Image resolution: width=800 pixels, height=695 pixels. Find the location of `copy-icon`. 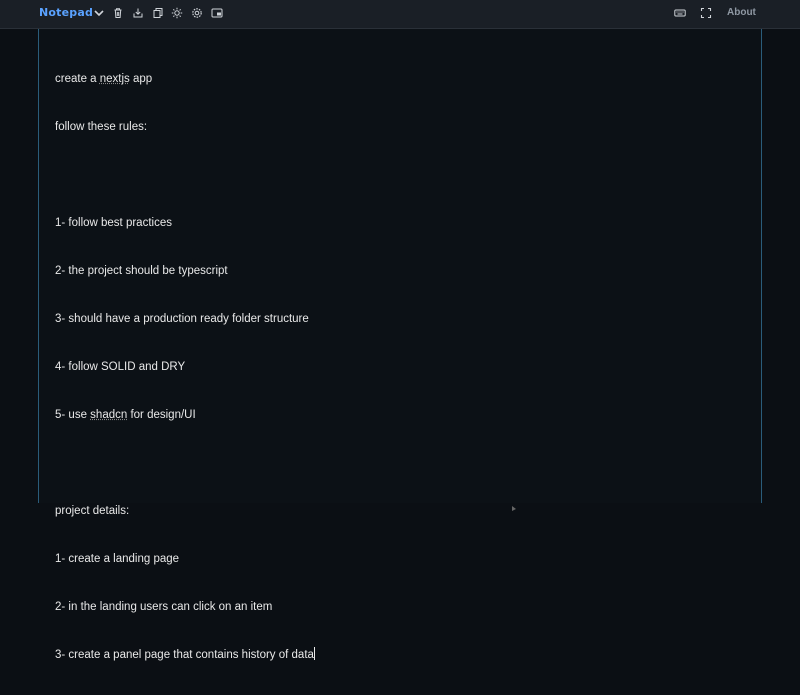

copy-icon is located at coordinates (158, 13).